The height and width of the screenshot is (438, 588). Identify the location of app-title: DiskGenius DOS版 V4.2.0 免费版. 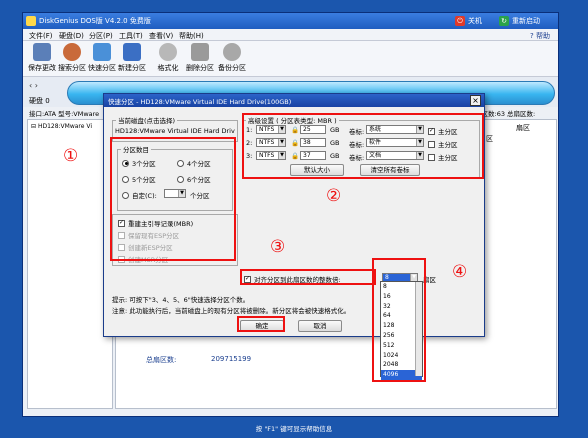
(95, 21).